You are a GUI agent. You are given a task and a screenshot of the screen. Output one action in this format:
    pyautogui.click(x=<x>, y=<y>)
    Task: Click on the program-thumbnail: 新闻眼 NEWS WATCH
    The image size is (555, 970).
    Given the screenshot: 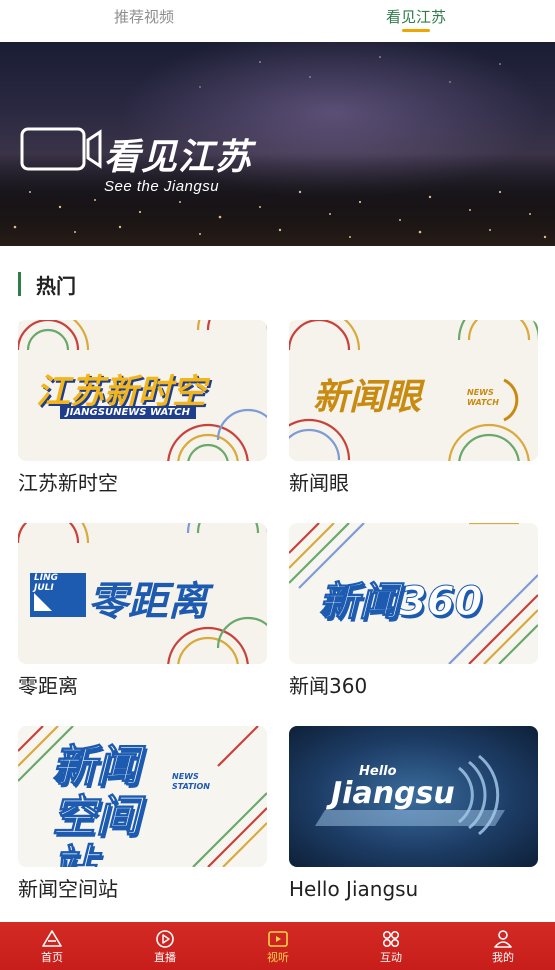 What is the action you would take?
    pyautogui.click(x=413, y=390)
    